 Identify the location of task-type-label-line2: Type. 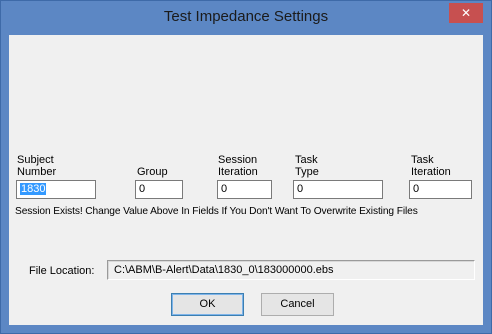
(307, 172).